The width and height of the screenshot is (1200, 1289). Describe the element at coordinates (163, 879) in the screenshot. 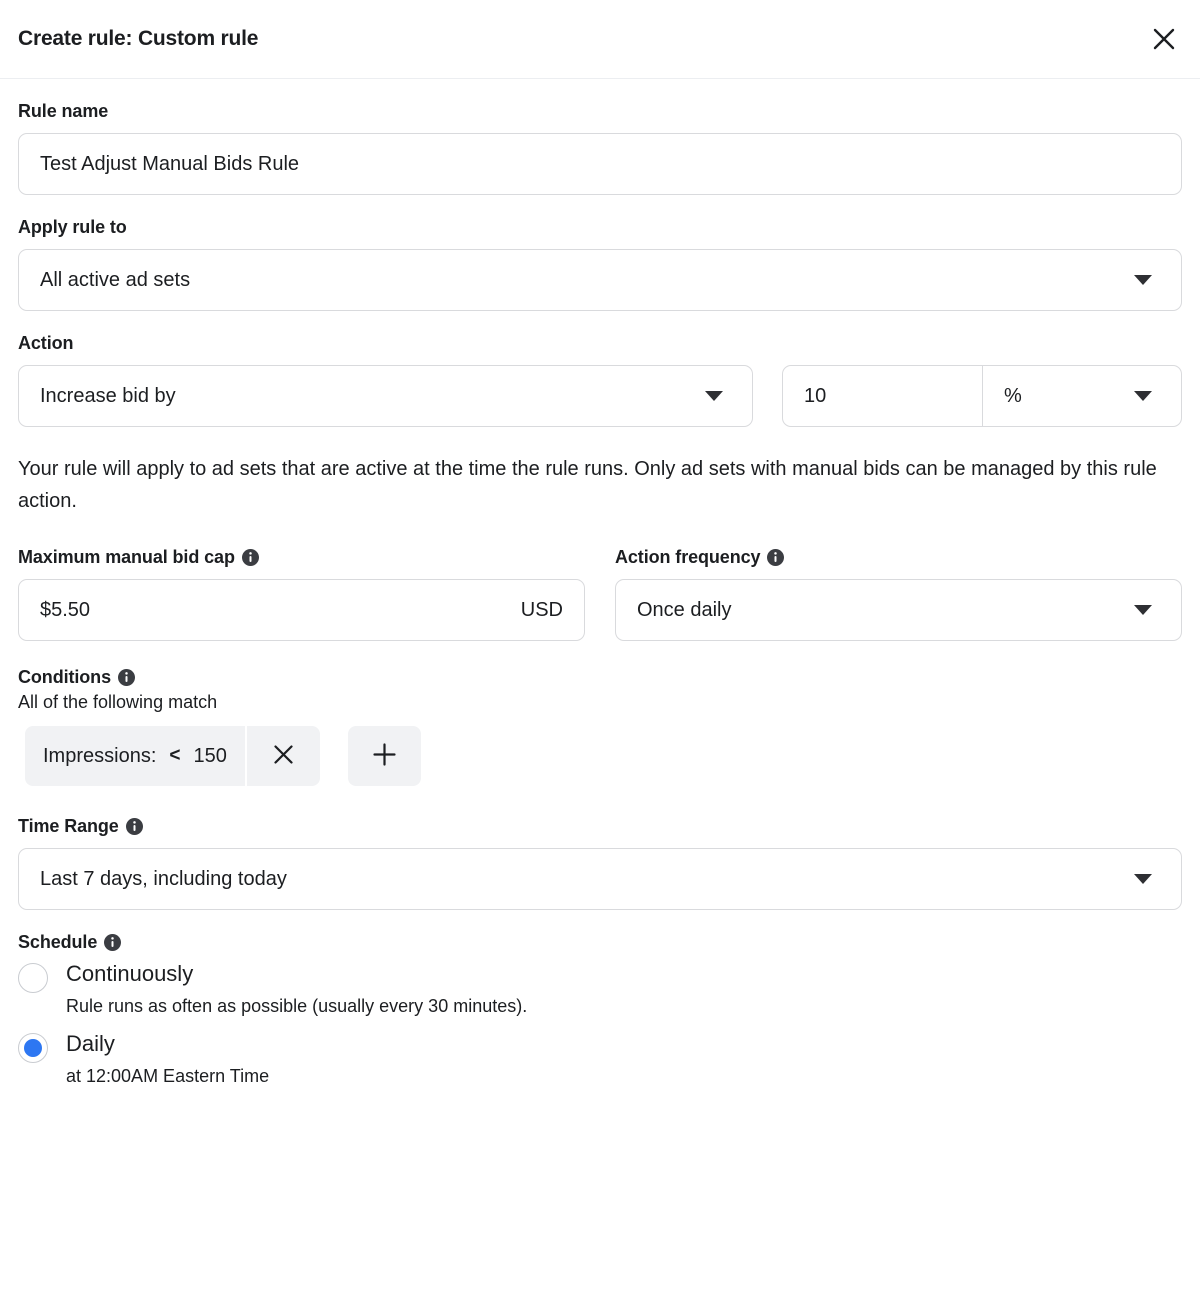

I see `time-range-value: Last 7 days, including today` at that location.